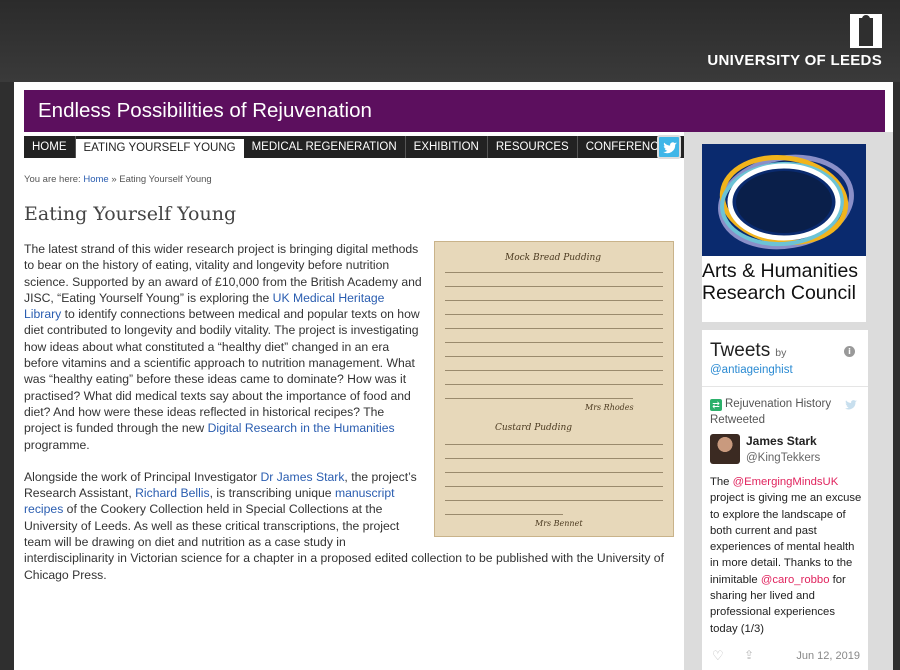 This screenshot has height=670, width=900. I want to click on tweets-handle-link: @antiageinghist, so click(751, 370).